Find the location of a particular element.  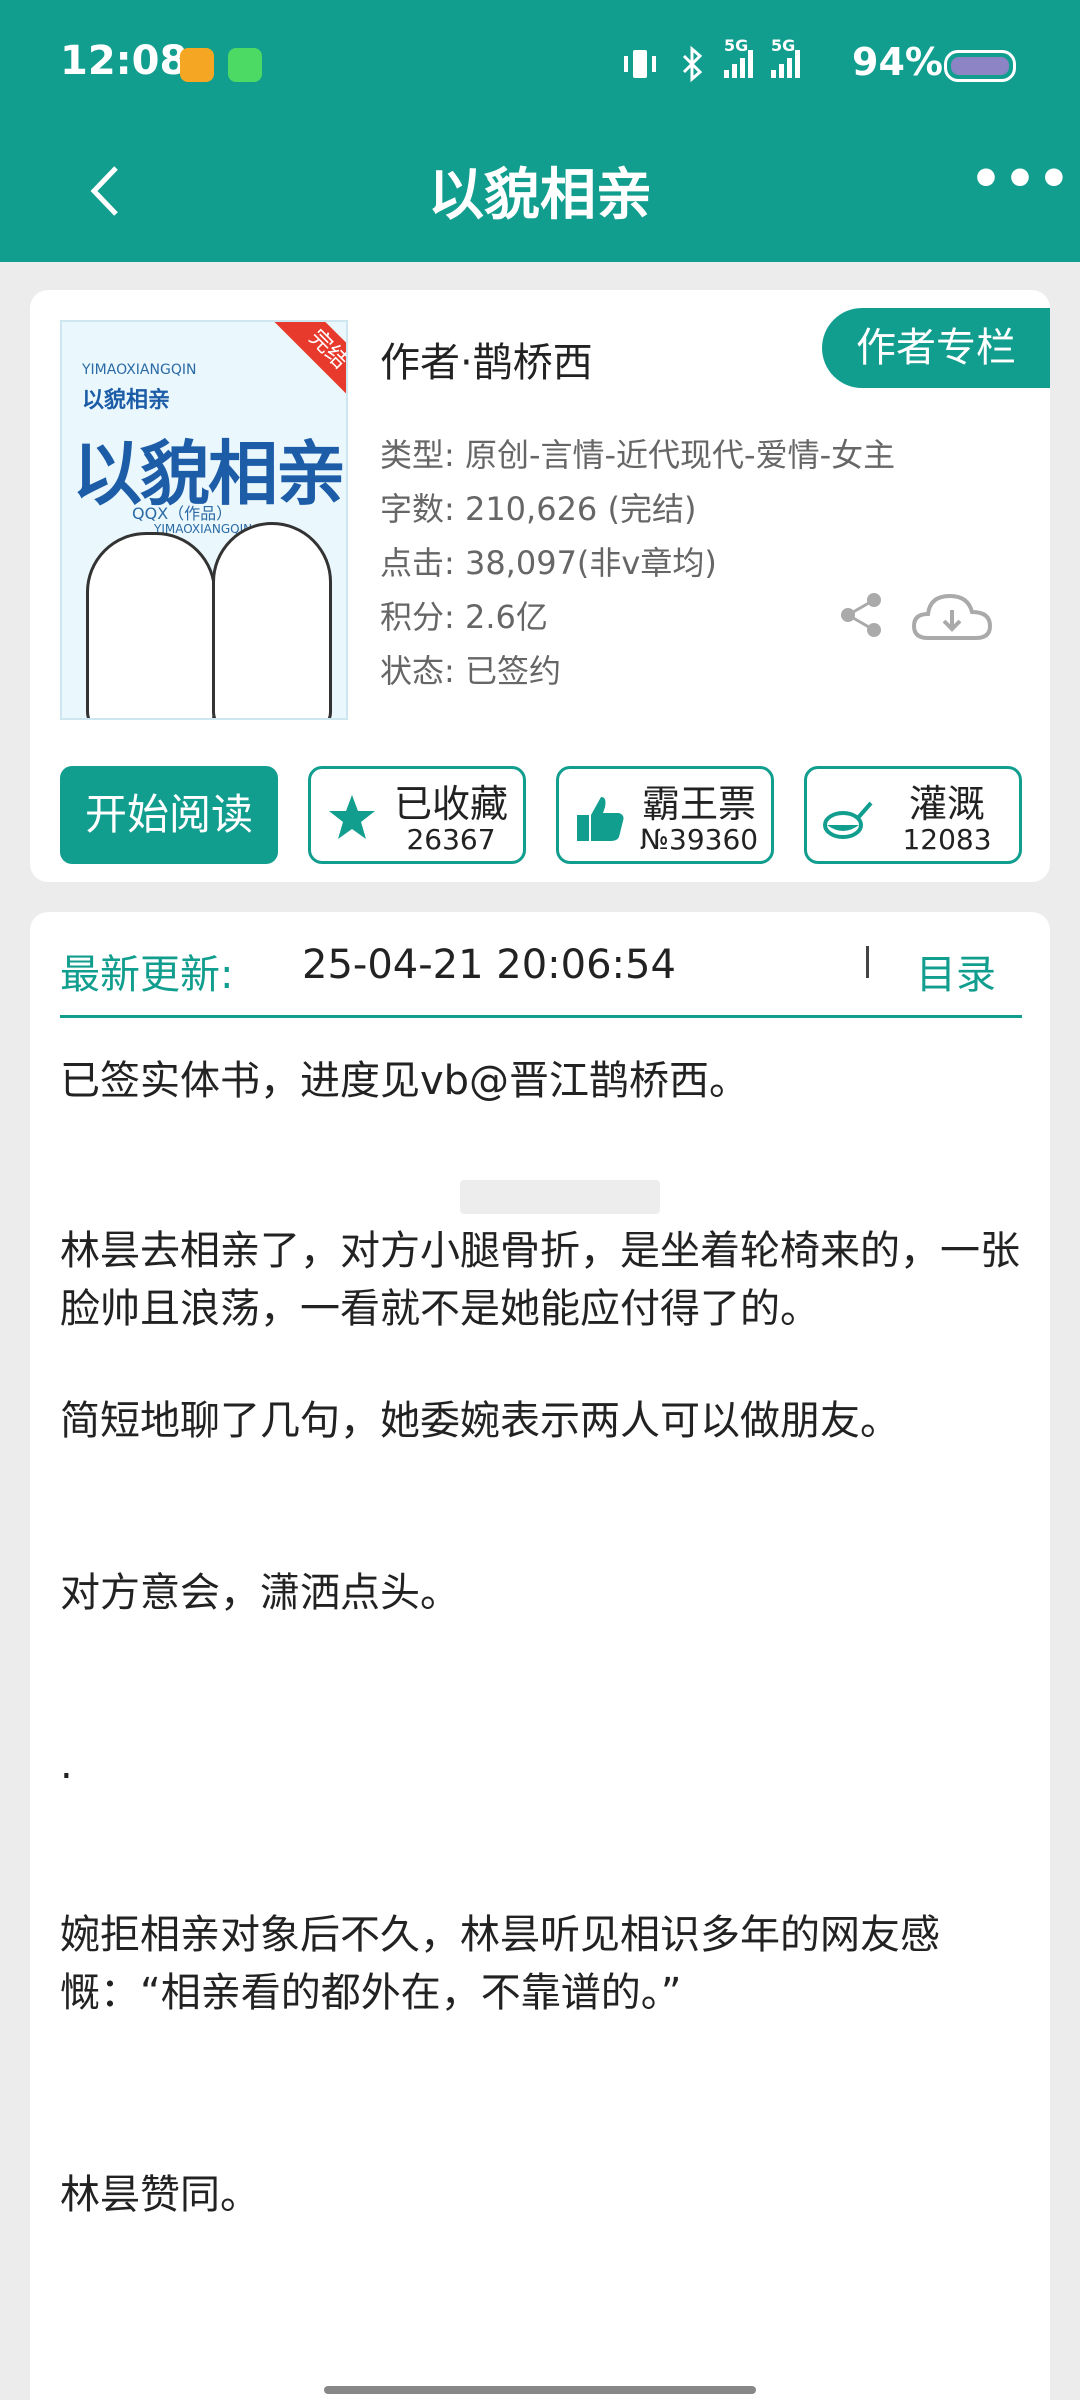

more-menu-button: ••• is located at coordinates (1021, 179).